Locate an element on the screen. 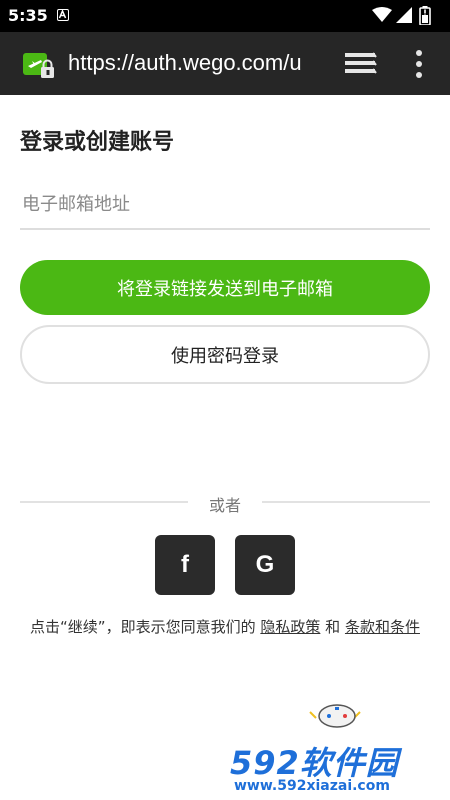 This screenshot has width=450, height=800. game-controller-icon is located at coordinates (335, 716).